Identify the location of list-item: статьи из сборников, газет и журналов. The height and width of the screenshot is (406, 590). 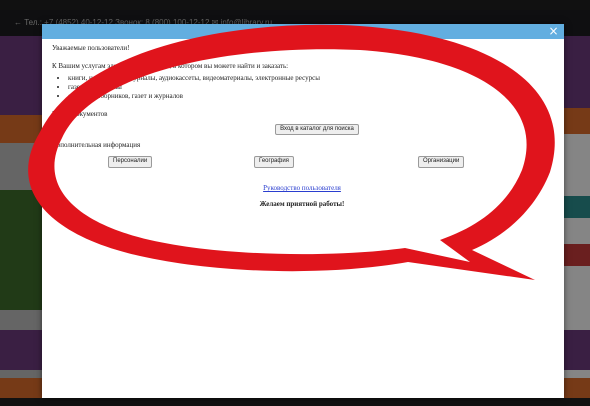
(310, 96).